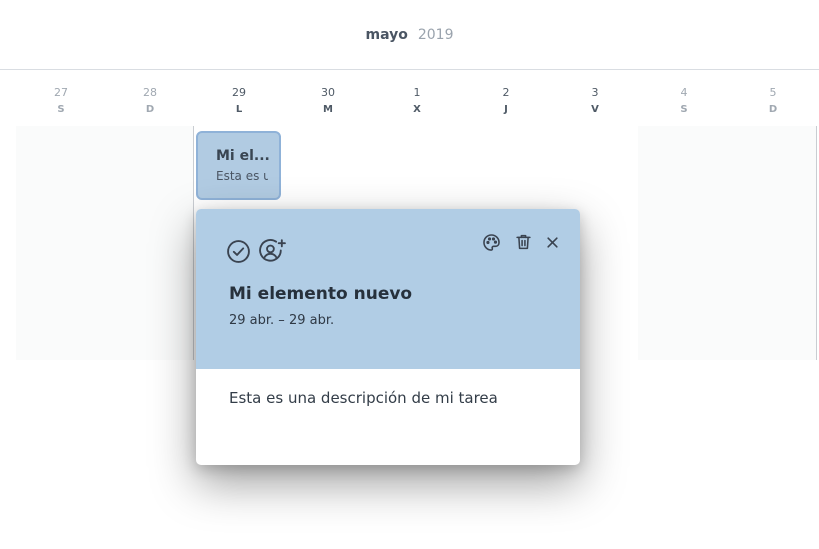 Image resolution: width=819 pixels, height=549 pixels. Describe the element at coordinates (727, 243) in the screenshot. I see `weekend-cells` at that location.